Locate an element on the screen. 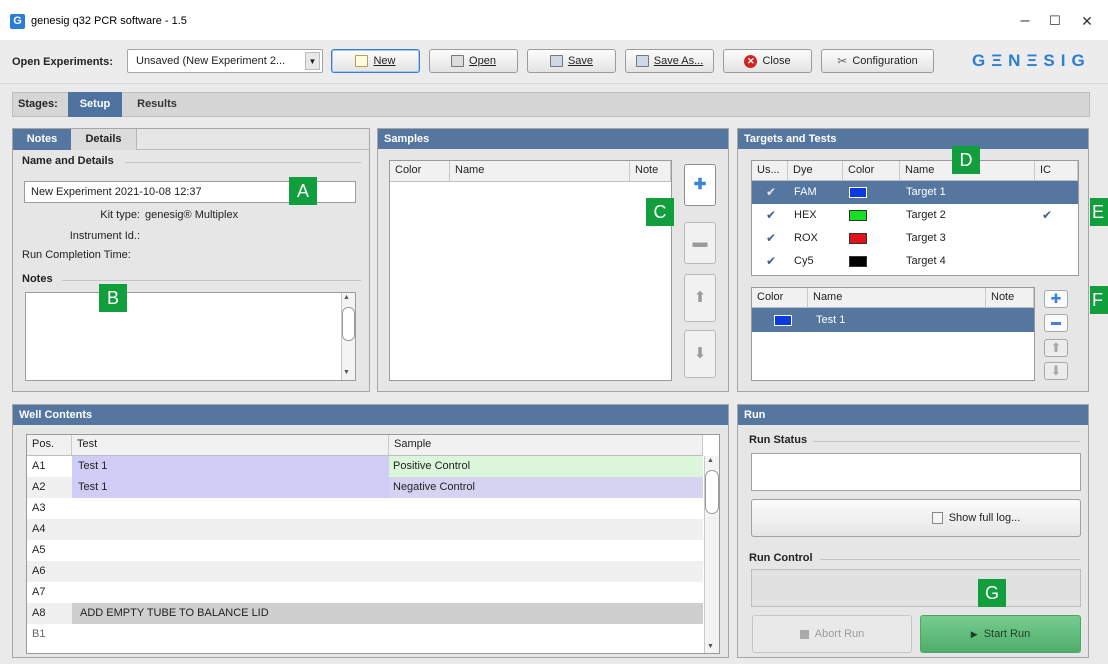  arrow-up-icon: ⬆ is located at coordinates (1056, 347).